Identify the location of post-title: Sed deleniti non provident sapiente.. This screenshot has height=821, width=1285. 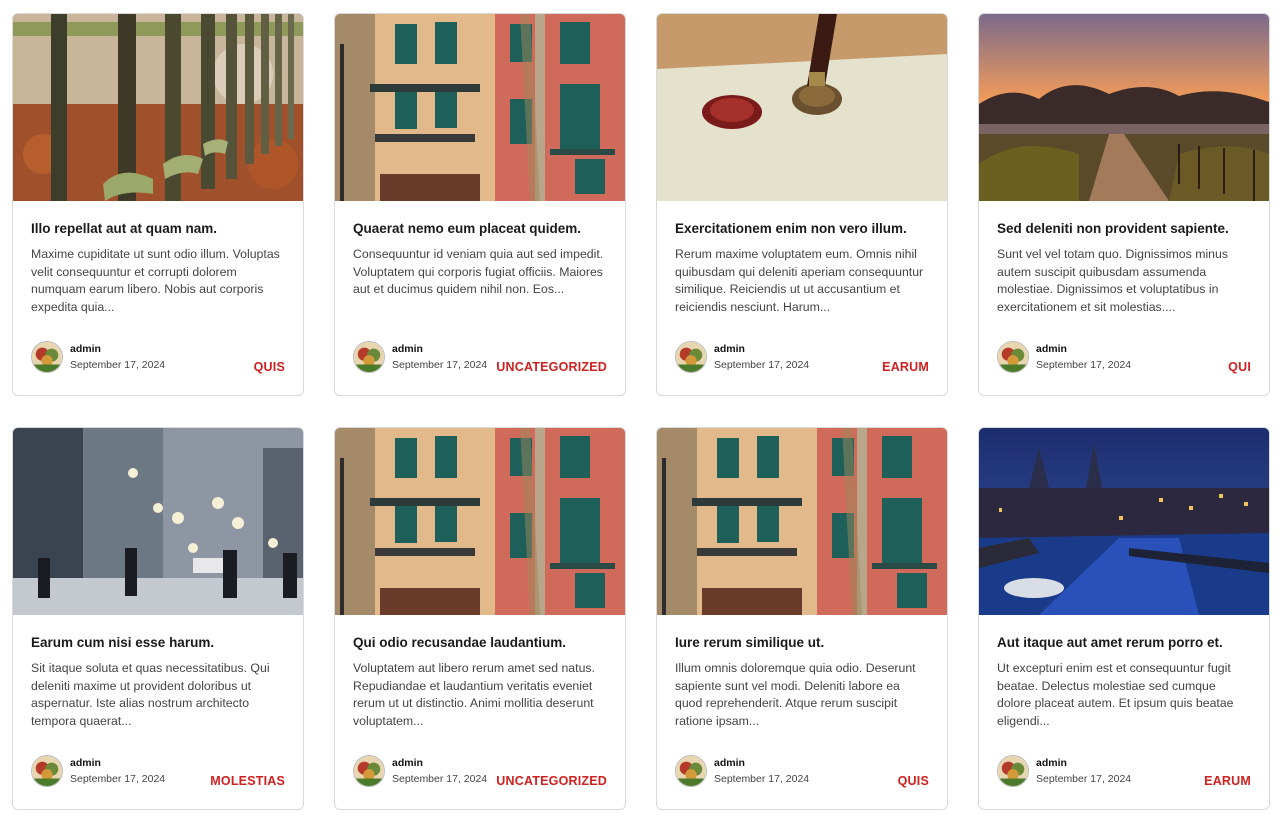
(1124, 229).